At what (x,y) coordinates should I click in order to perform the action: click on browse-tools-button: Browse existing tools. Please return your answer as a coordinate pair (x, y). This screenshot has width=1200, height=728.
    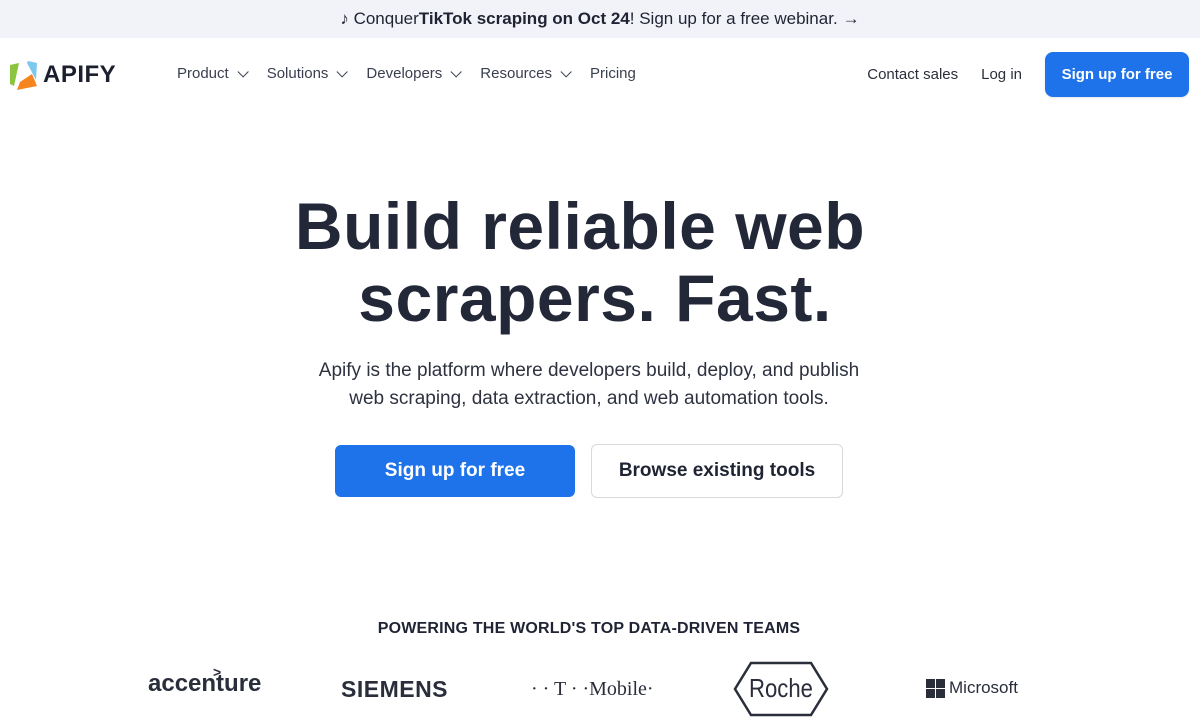
    Looking at the image, I should click on (717, 471).